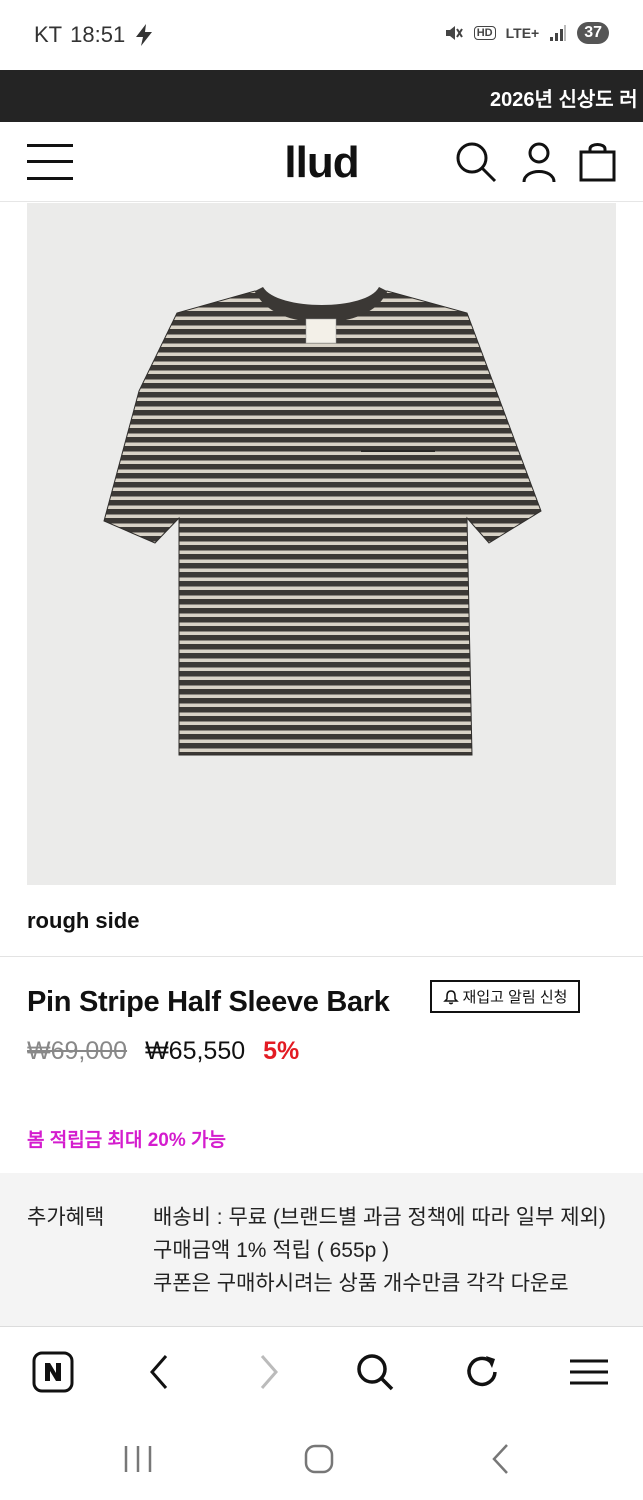  What do you see at coordinates (321, 162) in the screenshot?
I see `site-header: llud` at bounding box center [321, 162].